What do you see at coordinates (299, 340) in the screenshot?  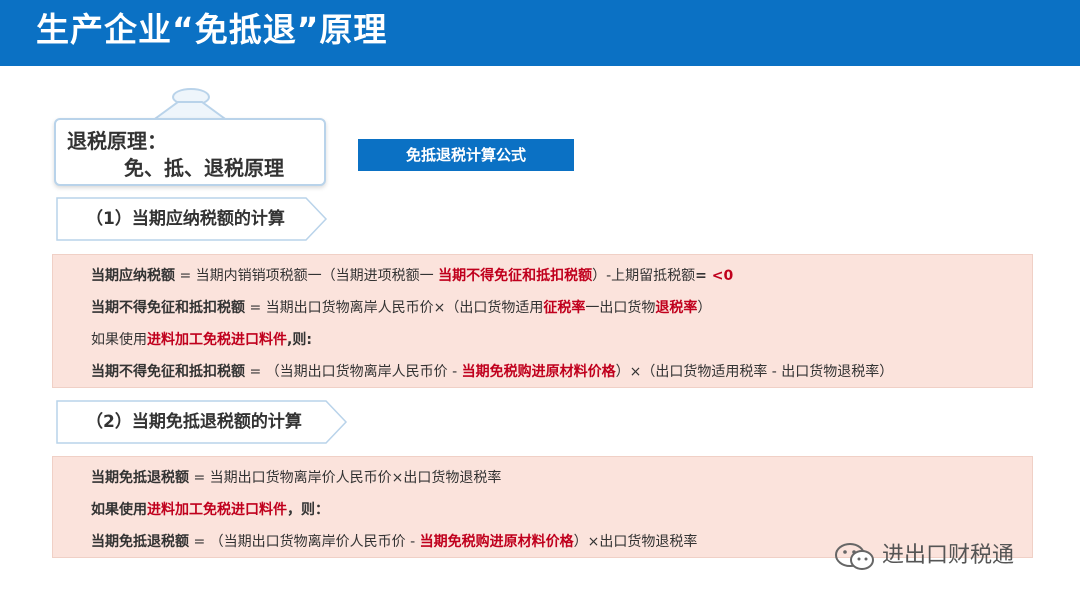 I see `formula-text: ,则:` at bounding box center [299, 340].